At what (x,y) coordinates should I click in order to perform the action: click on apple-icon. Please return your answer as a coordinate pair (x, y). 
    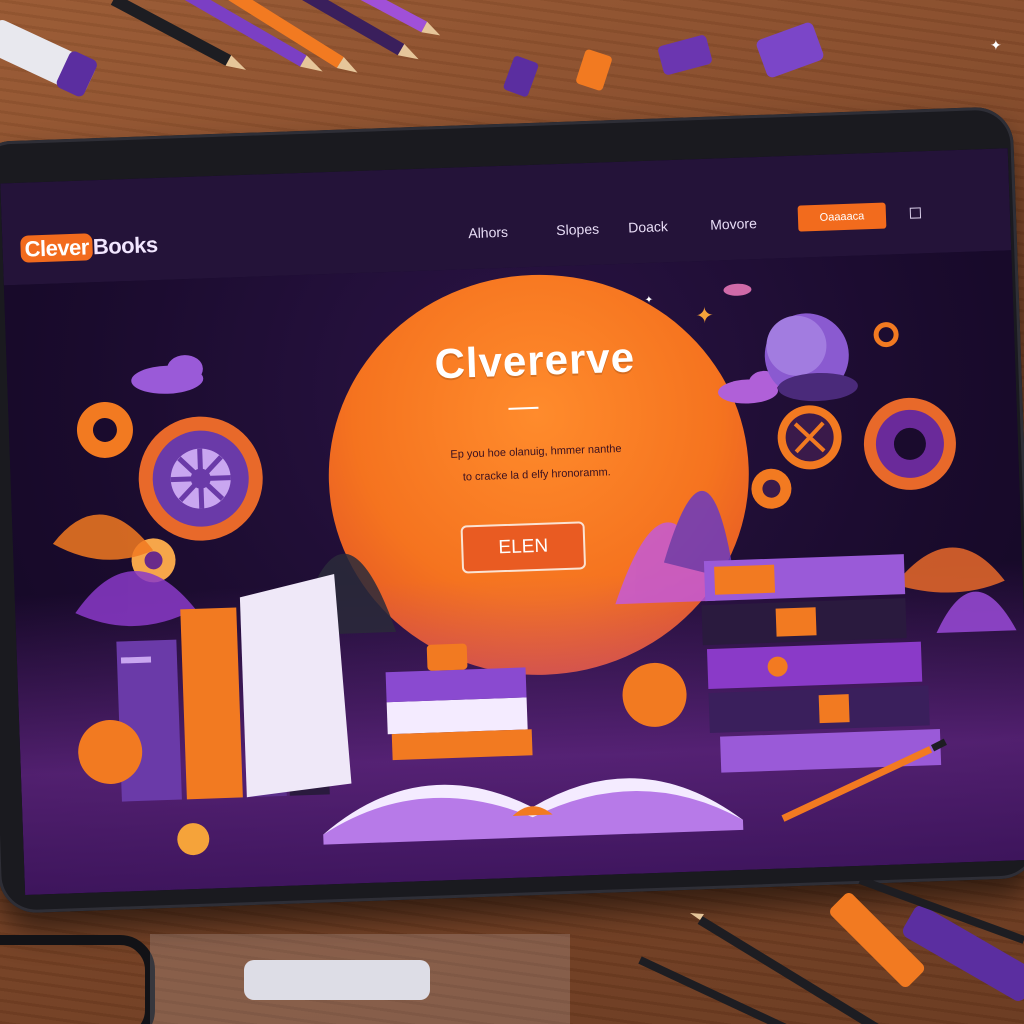
    Looking at the image, I should click on (654, 694).